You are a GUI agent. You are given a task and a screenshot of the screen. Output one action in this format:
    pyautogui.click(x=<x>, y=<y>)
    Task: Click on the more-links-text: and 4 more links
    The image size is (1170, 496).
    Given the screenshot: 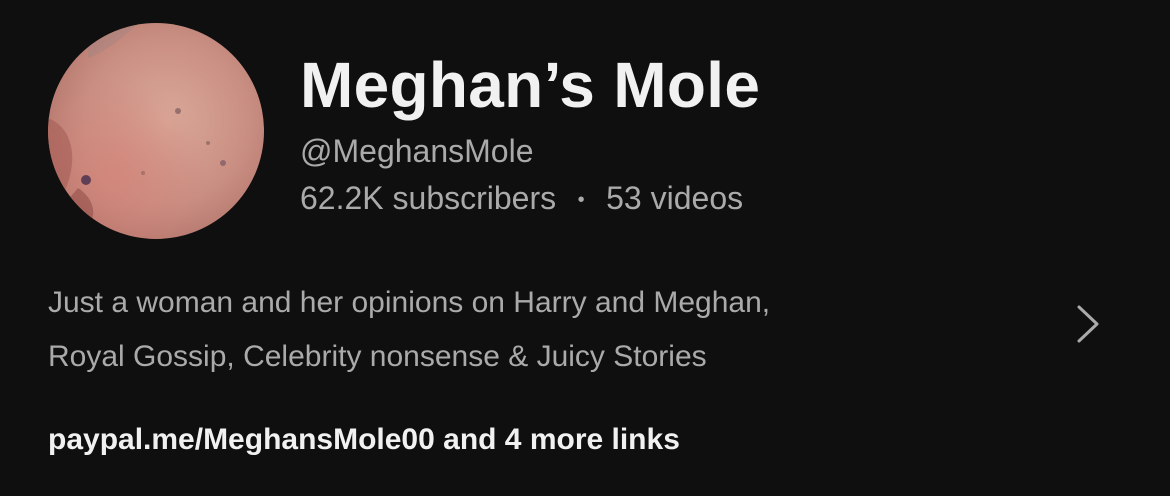 What is the action you would take?
    pyautogui.click(x=557, y=439)
    